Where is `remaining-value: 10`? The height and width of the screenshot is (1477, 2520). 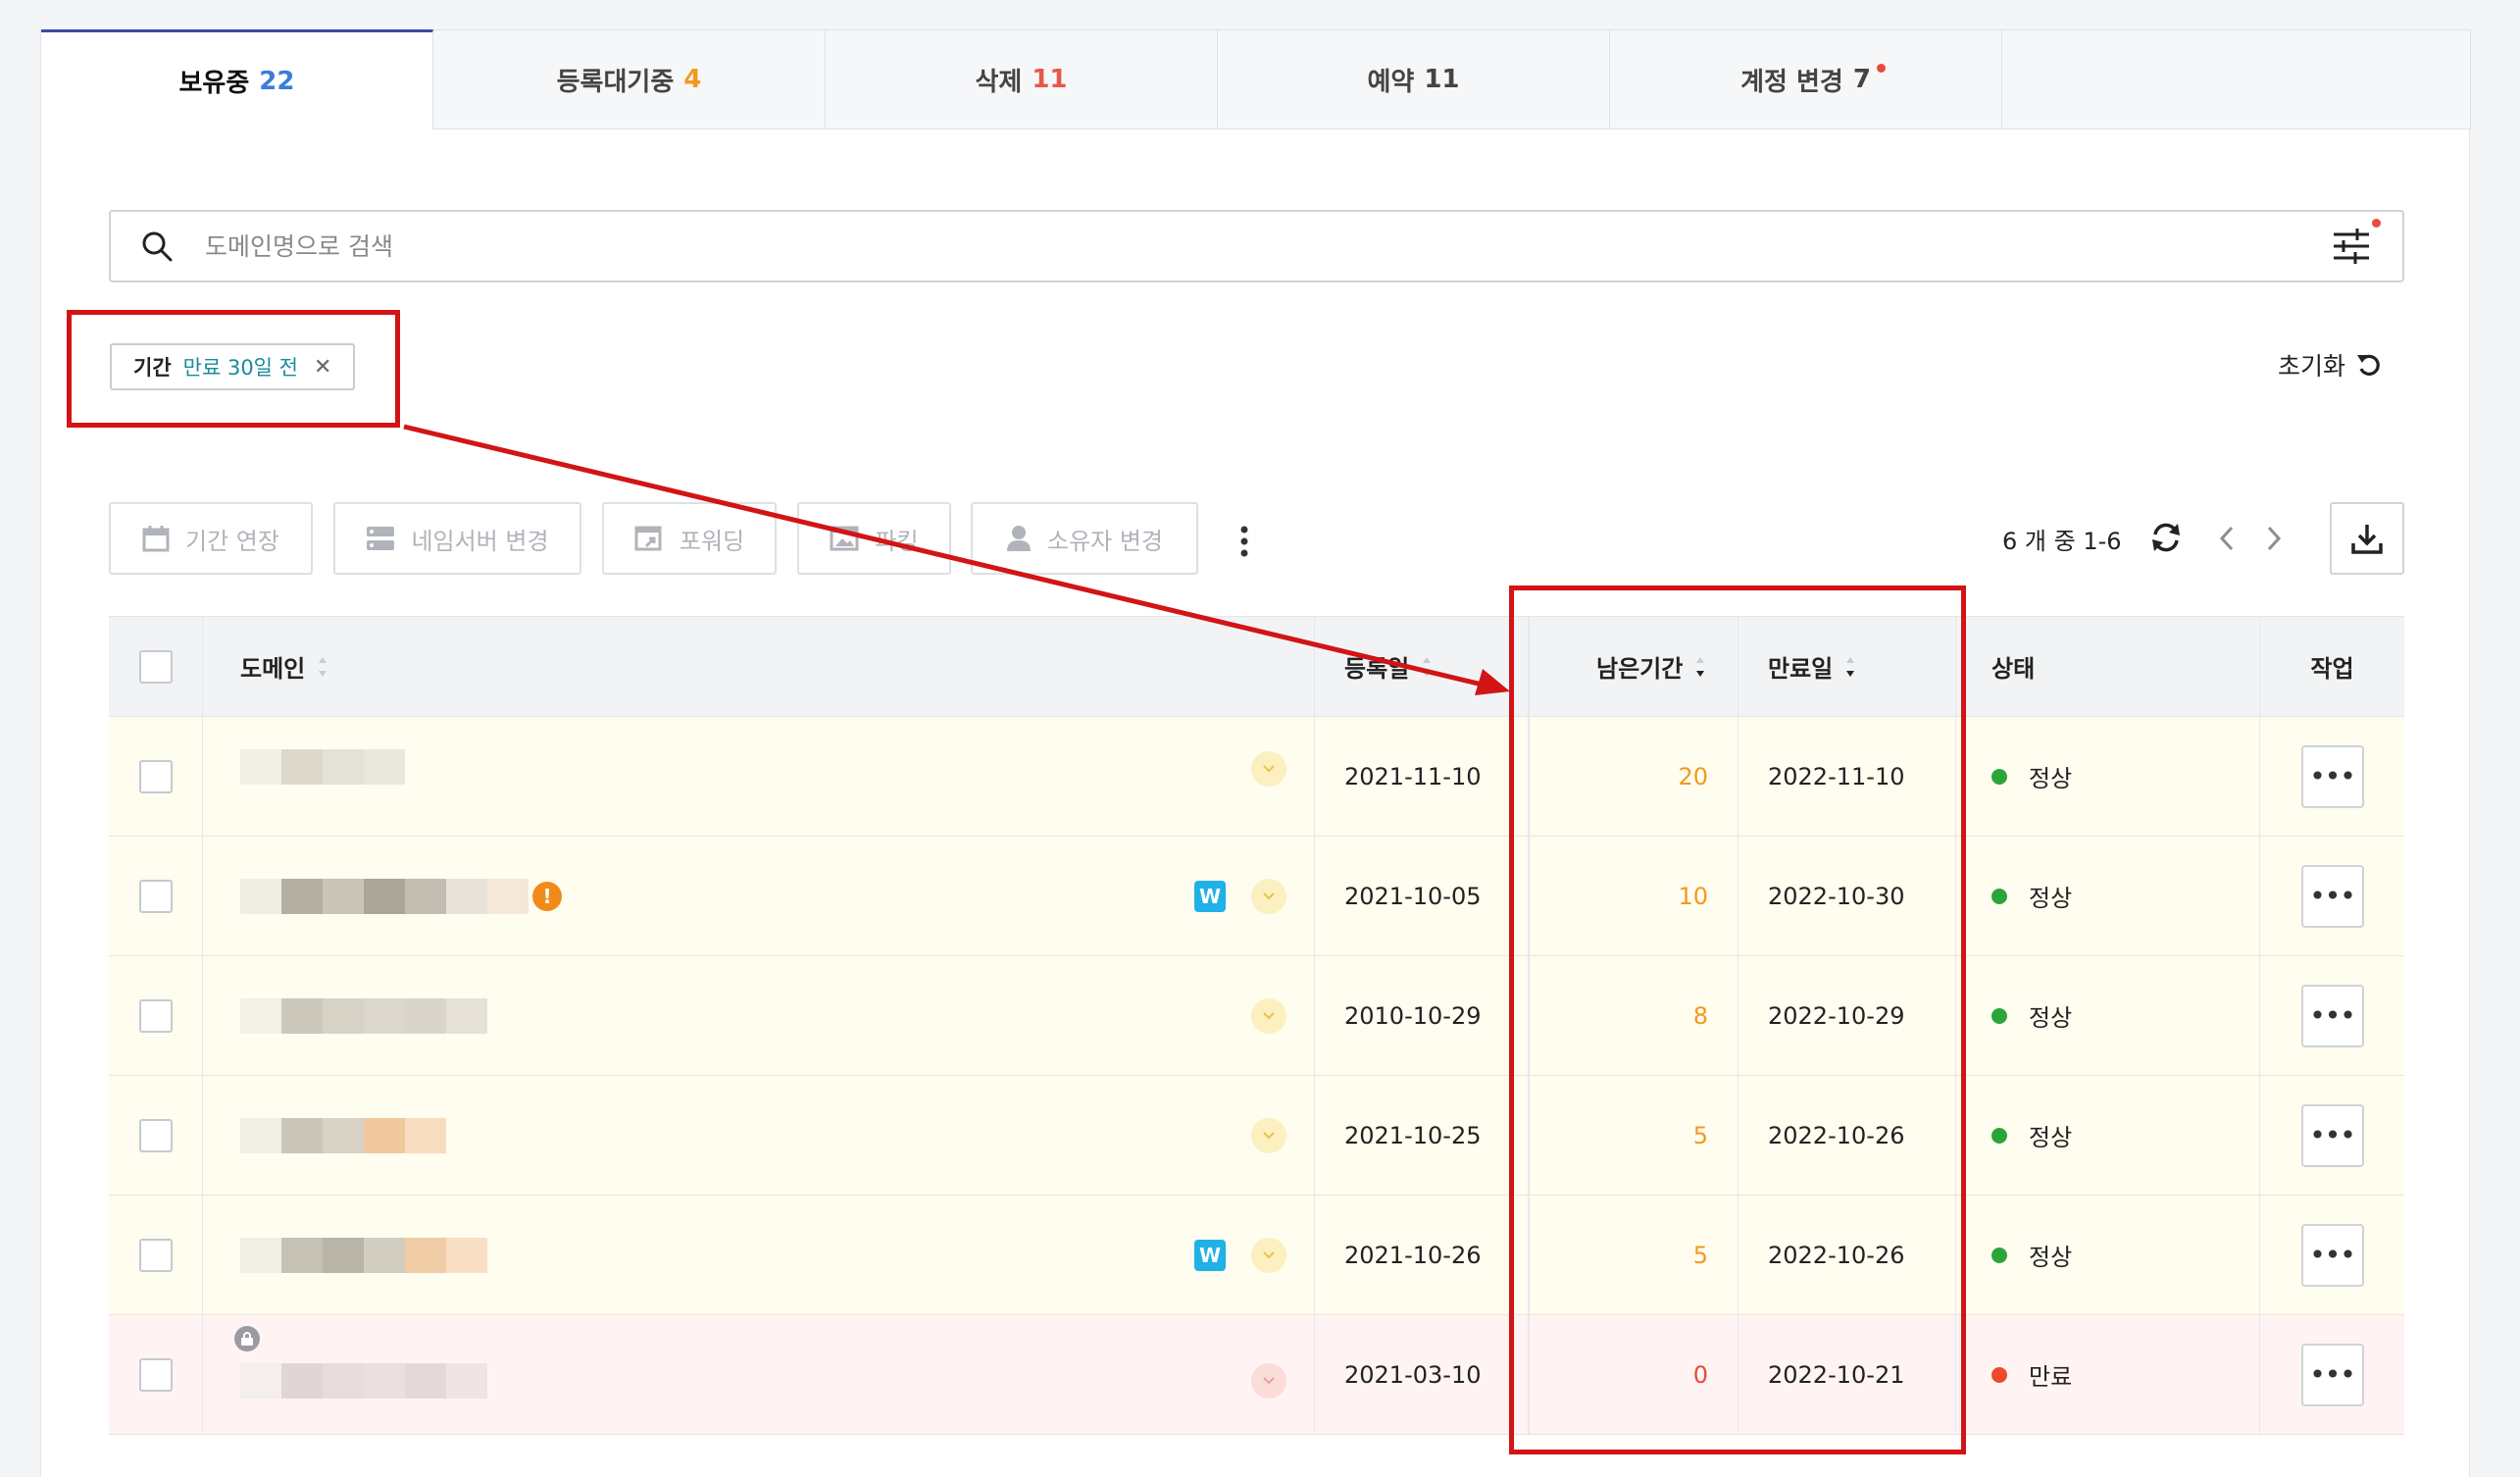
remaining-value: 10 is located at coordinates (1693, 896).